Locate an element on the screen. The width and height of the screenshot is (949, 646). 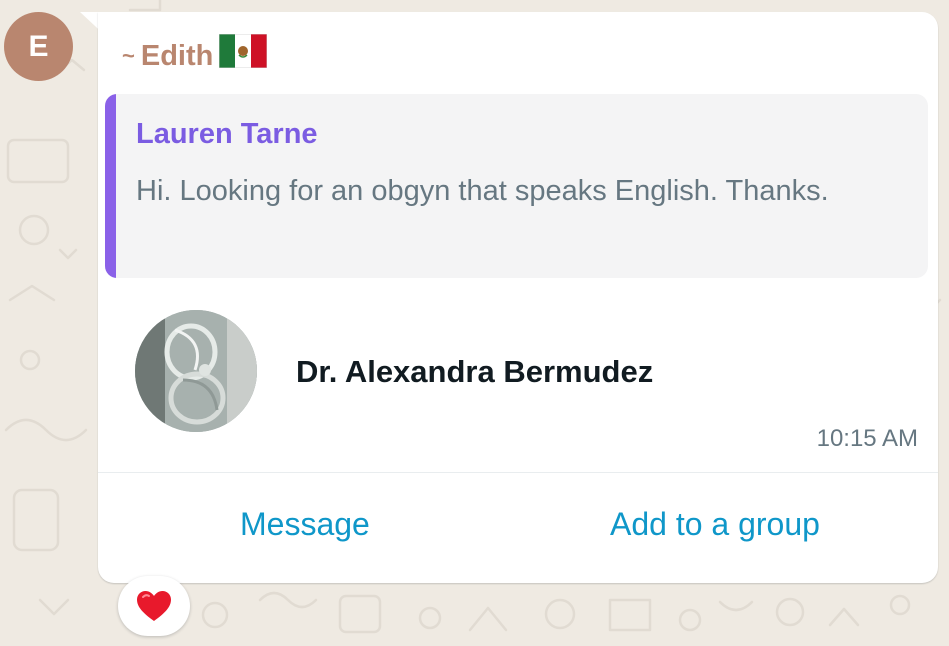
sender-row: ~ Edith is located at coordinates (195, 55).